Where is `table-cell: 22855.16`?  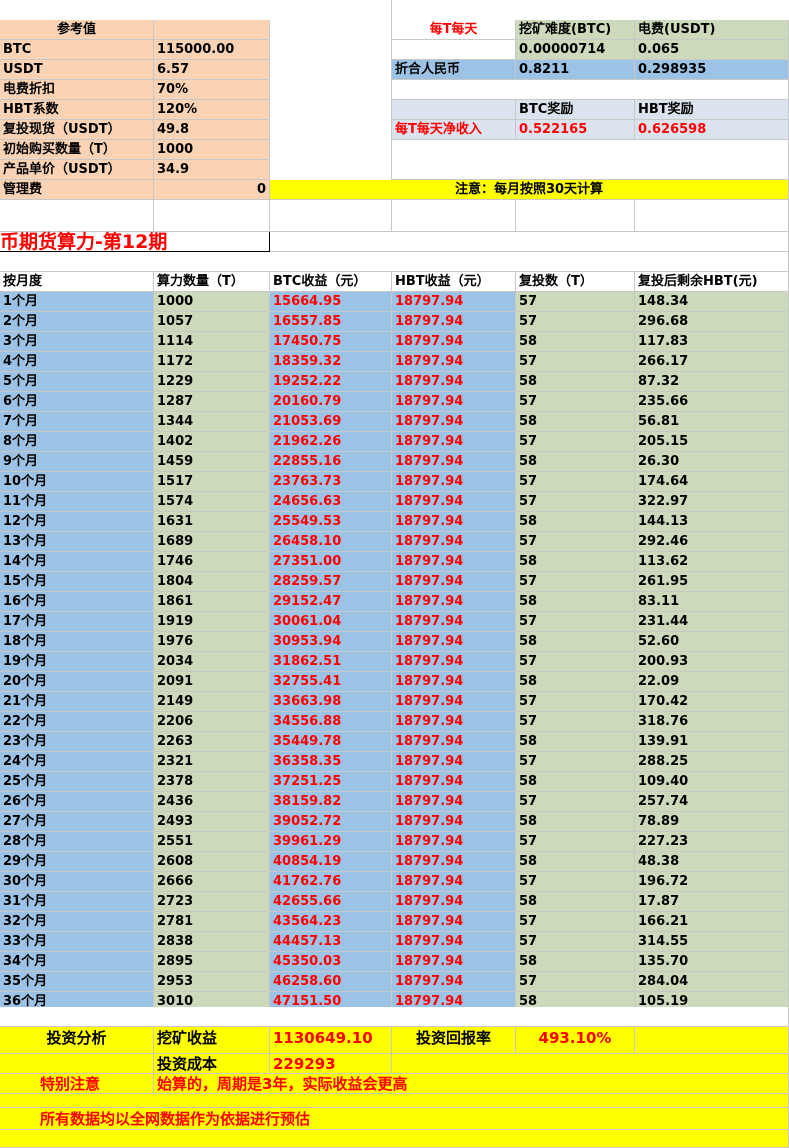 table-cell: 22855.16 is located at coordinates (331, 462).